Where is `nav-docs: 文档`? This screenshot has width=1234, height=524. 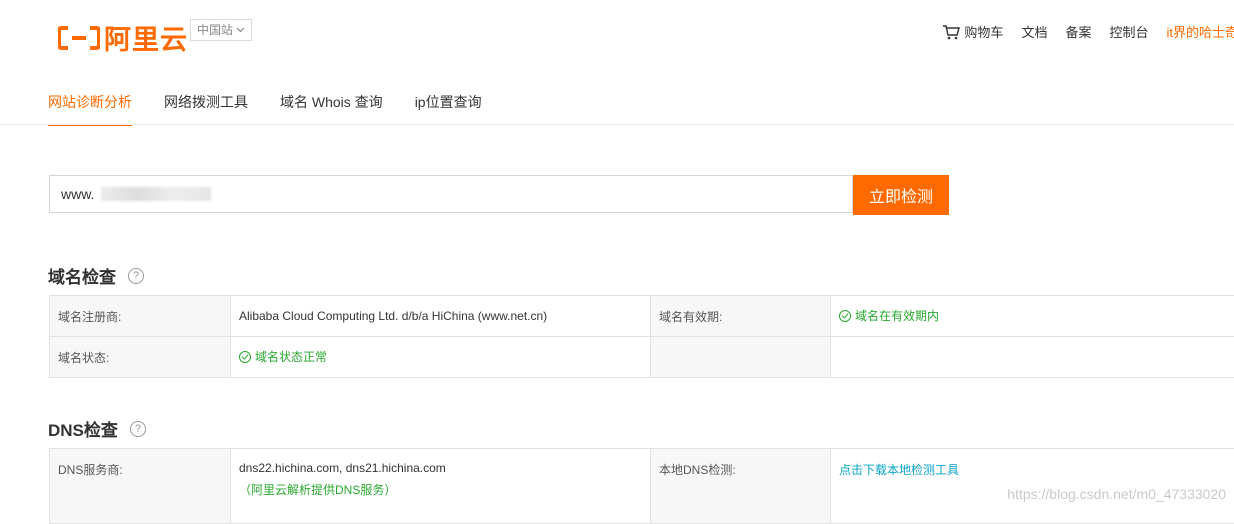
nav-docs: 文档 is located at coordinates (1034, 31).